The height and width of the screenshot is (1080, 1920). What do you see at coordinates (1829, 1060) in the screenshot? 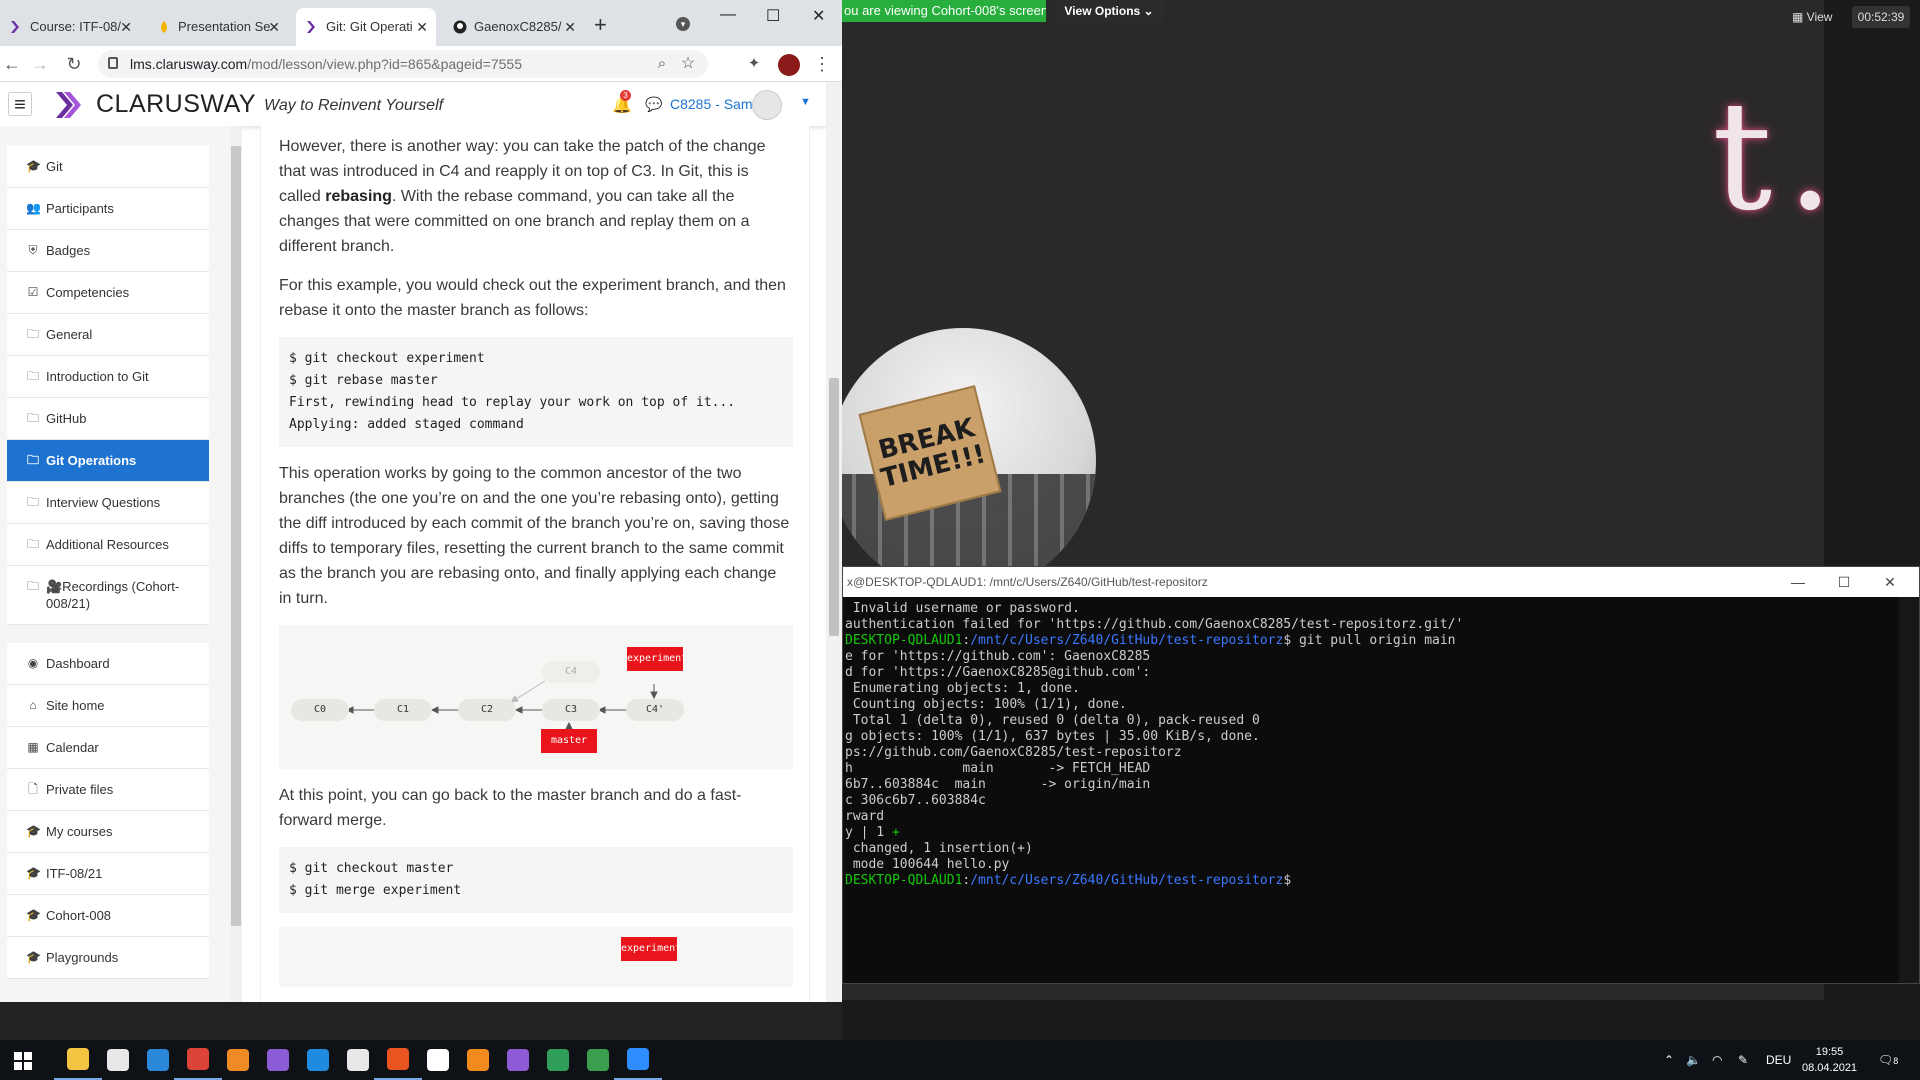
I see `taskbar-clock: 19:55 08.04.2021` at bounding box center [1829, 1060].